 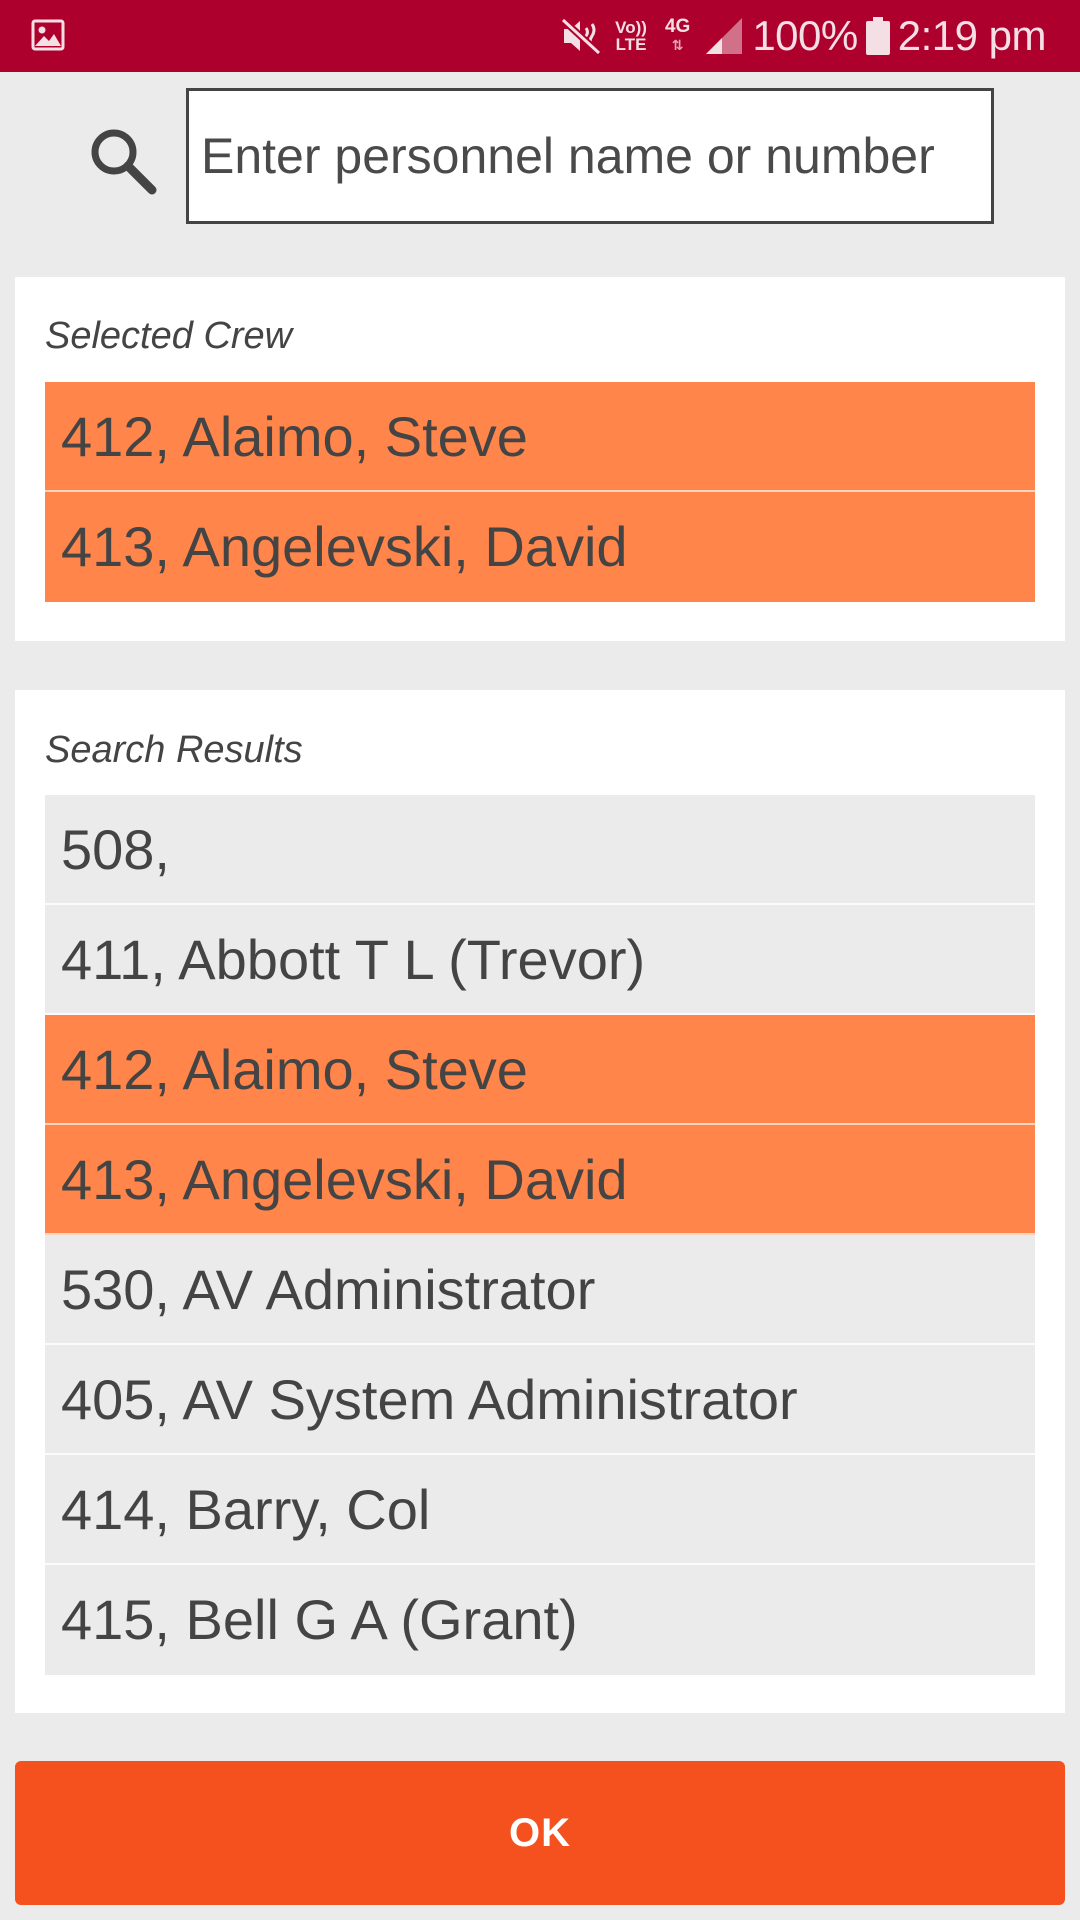 I want to click on search-result-item-label: 405, AV System Administrator, so click(x=429, y=1399).